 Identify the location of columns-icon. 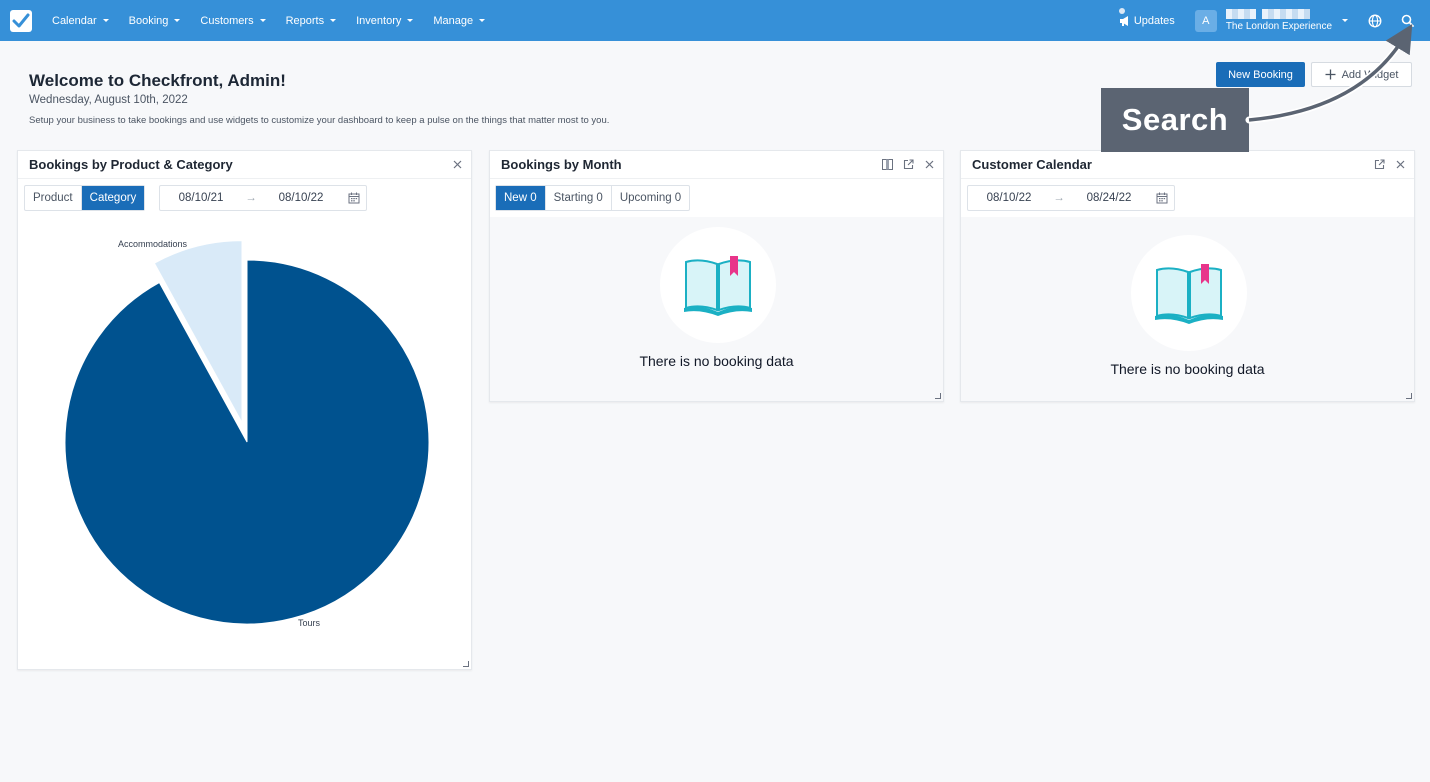
(887, 164).